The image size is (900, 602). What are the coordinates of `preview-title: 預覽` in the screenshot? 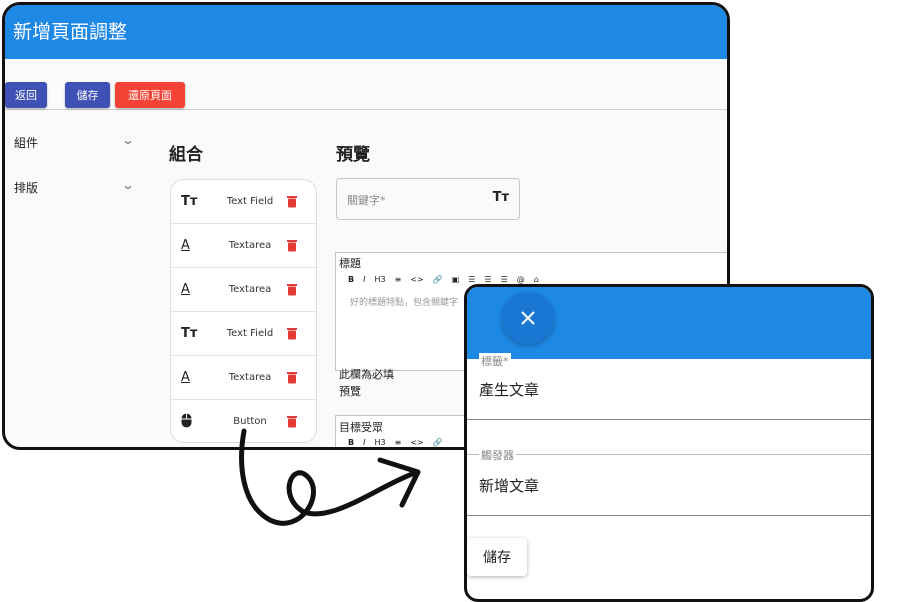 It's located at (353, 155).